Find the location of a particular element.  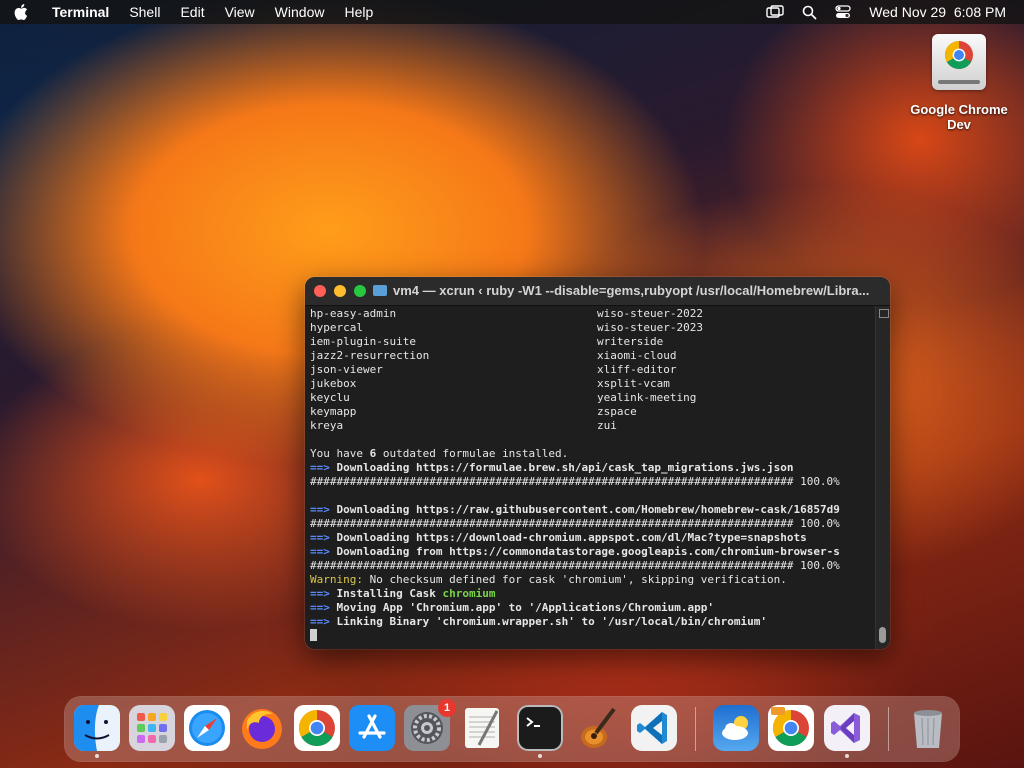

output-line: iem-plugin-suite writerside is located at coordinates (487, 341).